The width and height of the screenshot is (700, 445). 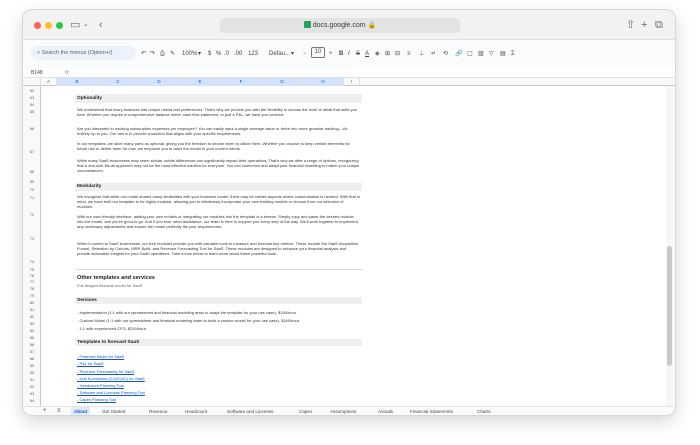 I want to click on select-all-corner, so click(x=32, y=82).